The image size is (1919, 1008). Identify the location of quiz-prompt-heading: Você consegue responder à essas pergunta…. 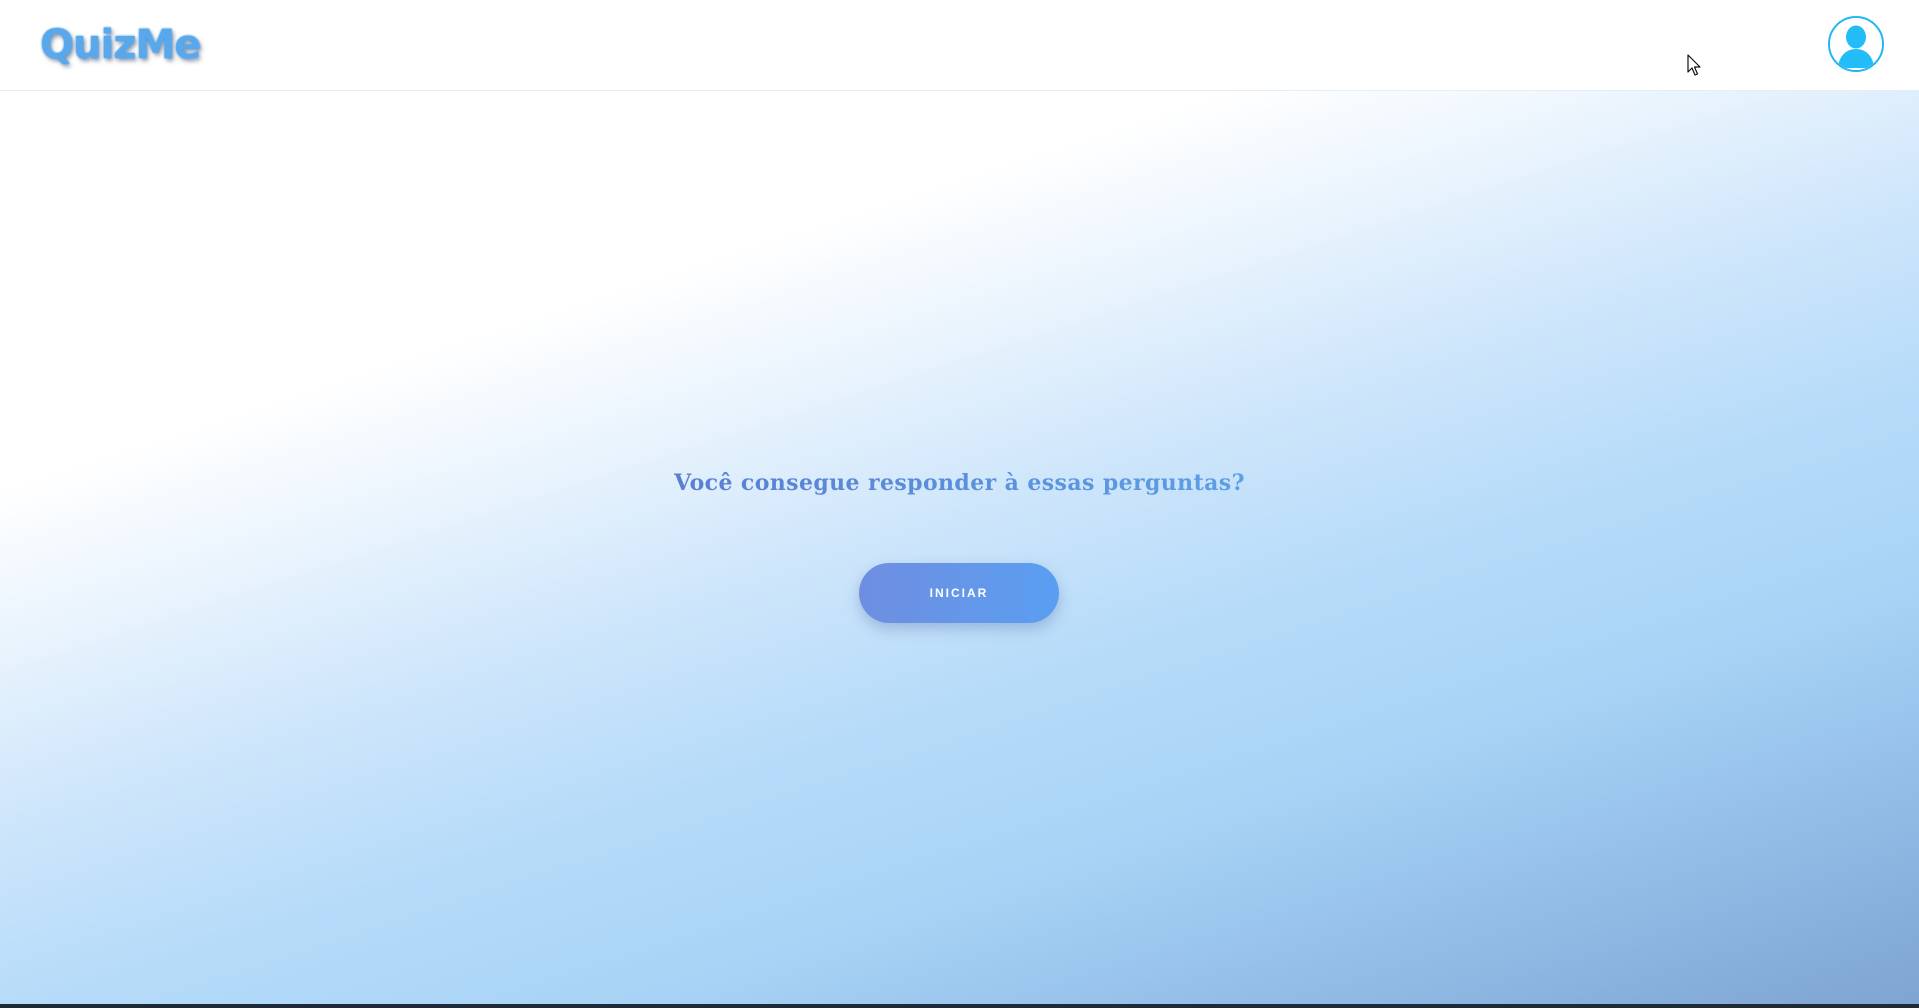
(959, 483).